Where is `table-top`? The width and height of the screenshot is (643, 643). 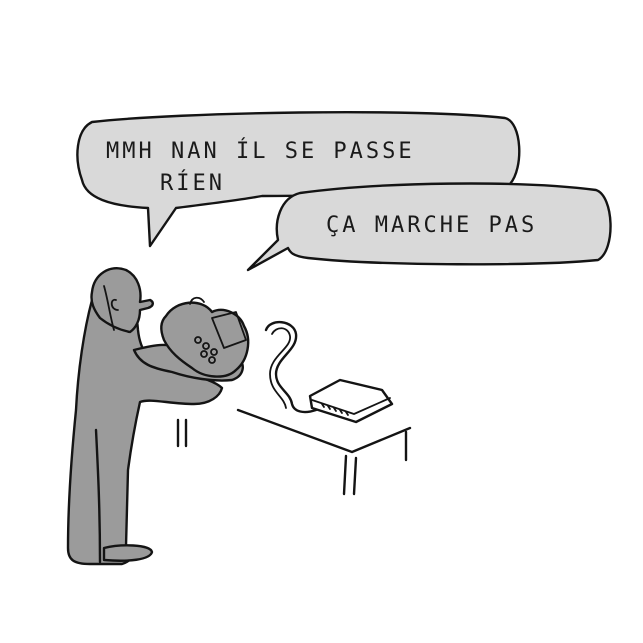
table-top is located at coordinates (324, 431).